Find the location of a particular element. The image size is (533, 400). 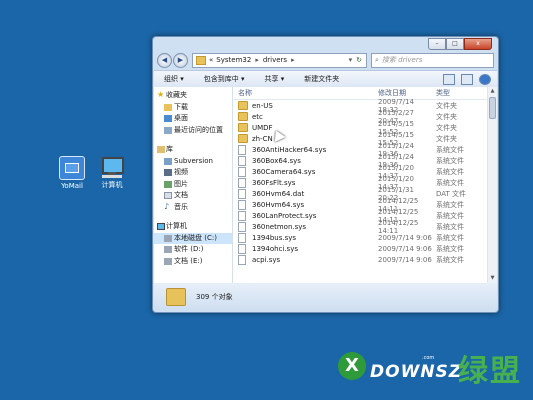

recent-places-icon is located at coordinates (168, 130).